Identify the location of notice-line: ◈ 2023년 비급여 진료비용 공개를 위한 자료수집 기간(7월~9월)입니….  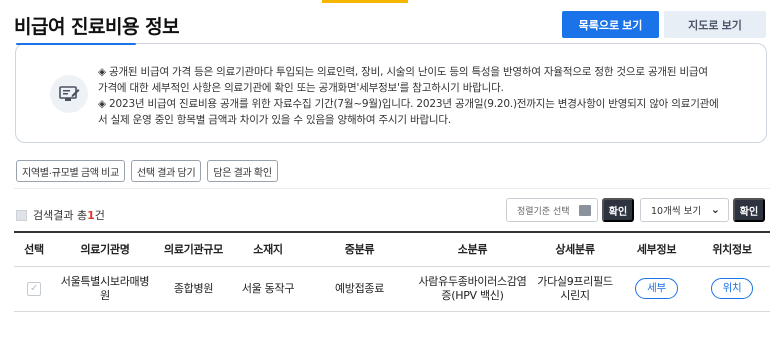
(408, 104).